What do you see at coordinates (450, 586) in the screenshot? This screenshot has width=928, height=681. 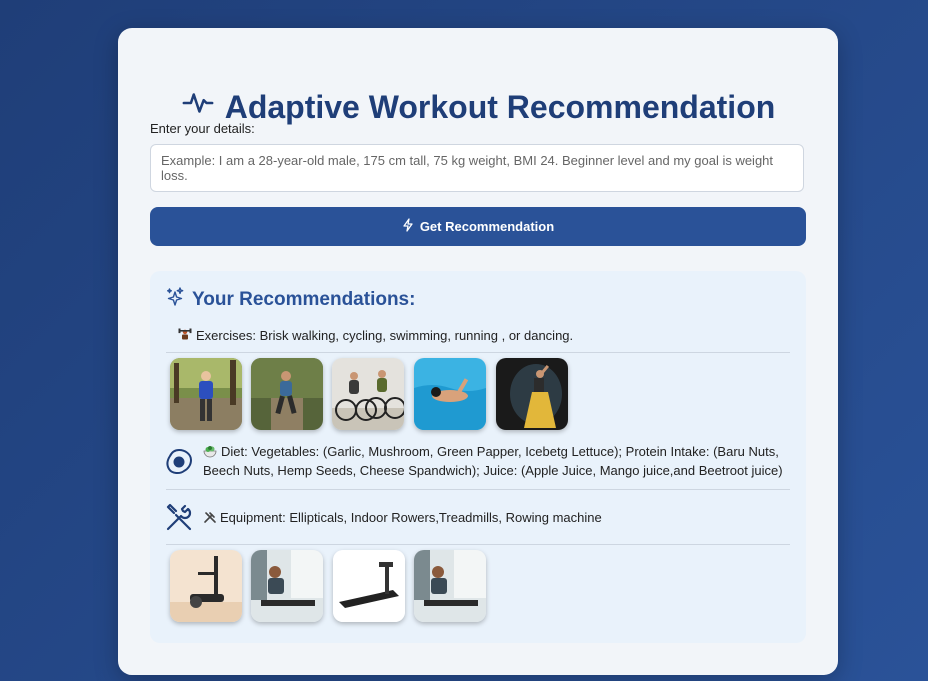 I see `equipment-image-rowing-machine` at bounding box center [450, 586].